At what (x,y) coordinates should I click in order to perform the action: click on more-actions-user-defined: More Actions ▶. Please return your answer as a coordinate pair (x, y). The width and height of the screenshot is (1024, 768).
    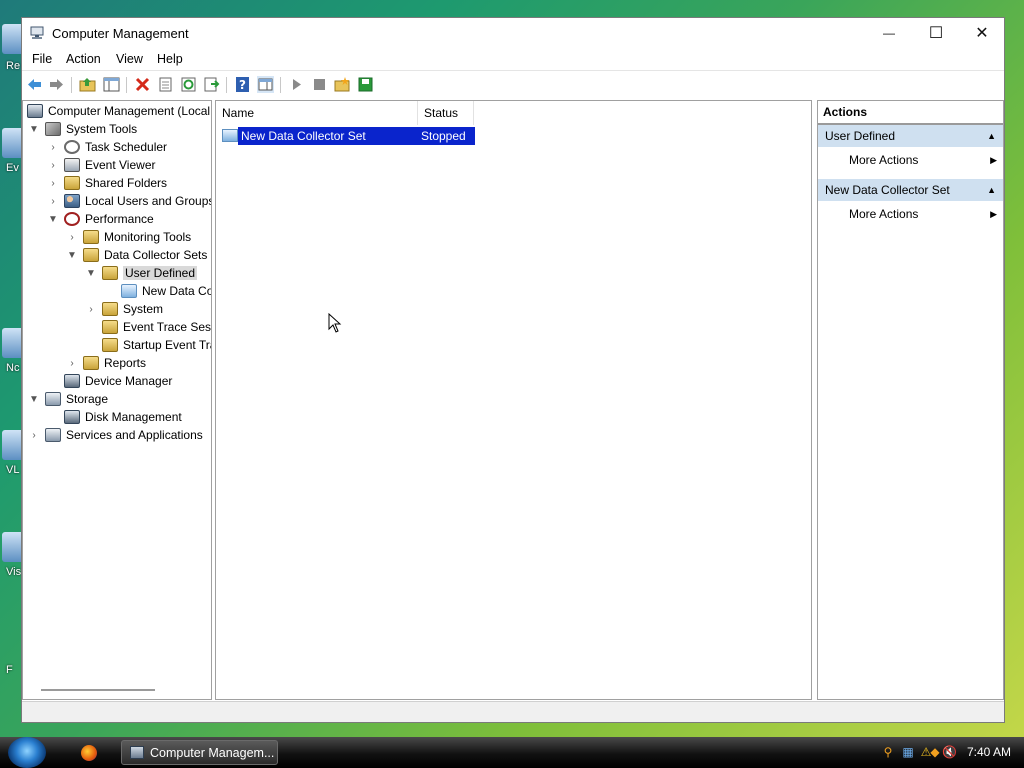
    Looking at the image, I should click on (910, 160).